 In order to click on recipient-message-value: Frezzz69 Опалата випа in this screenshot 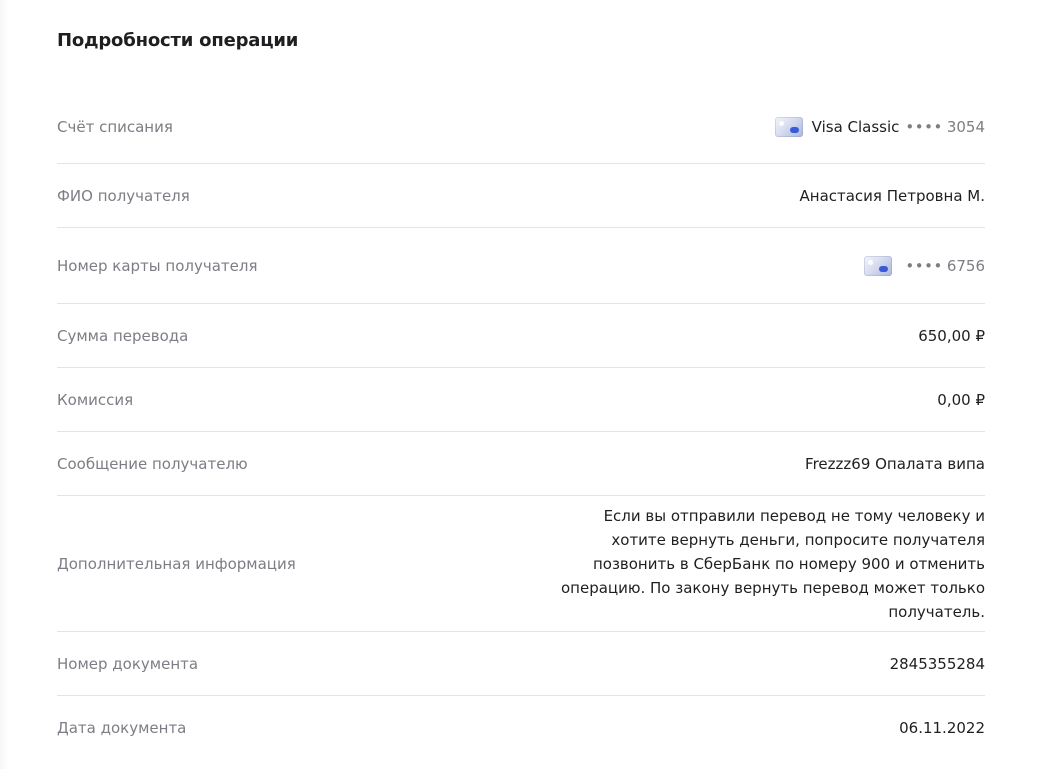, I will do `click(895, 463)`.